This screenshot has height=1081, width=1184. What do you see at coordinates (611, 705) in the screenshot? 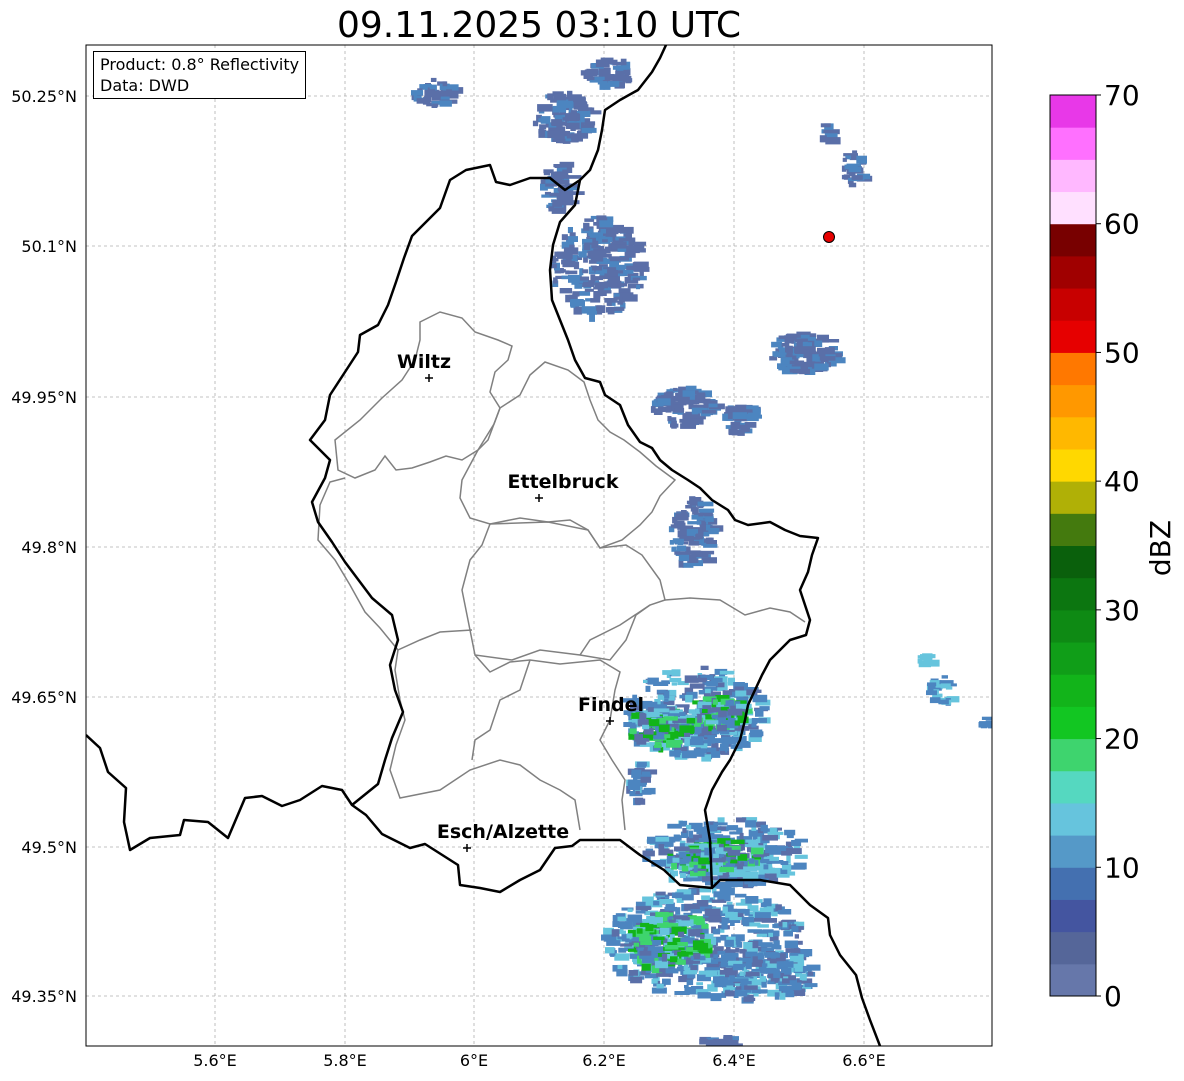
I see `place-label: Findel` at bounding box center [611, 705].